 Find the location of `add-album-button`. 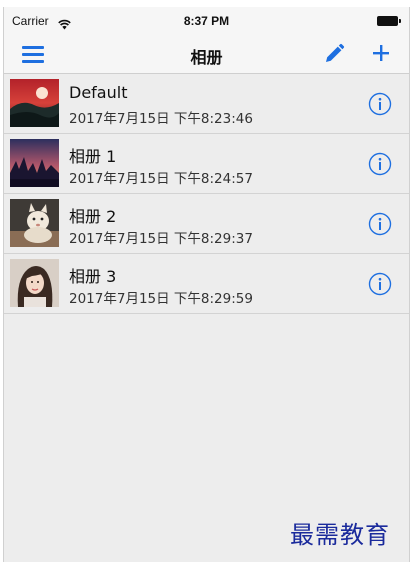

add-album-button is located at coordinates (381, 53).